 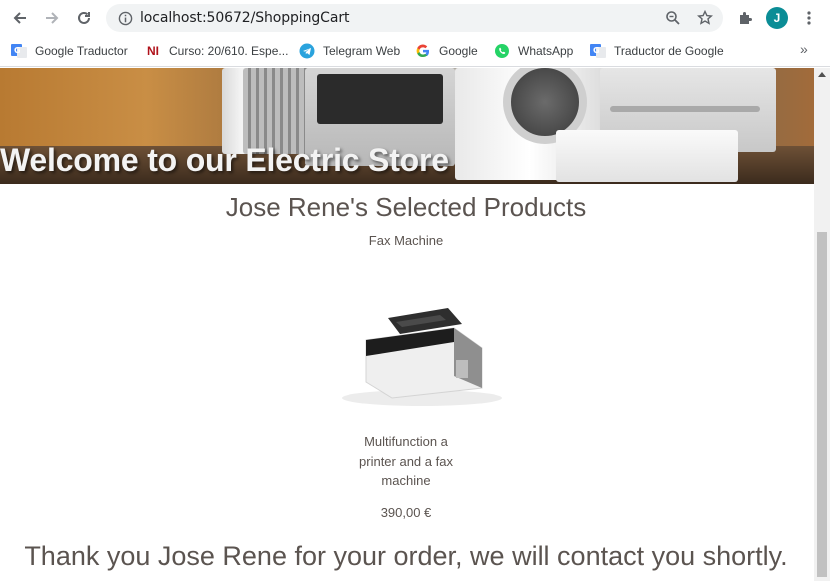 I want to click on kebab-menu-icon, so click(x=809, y=18).